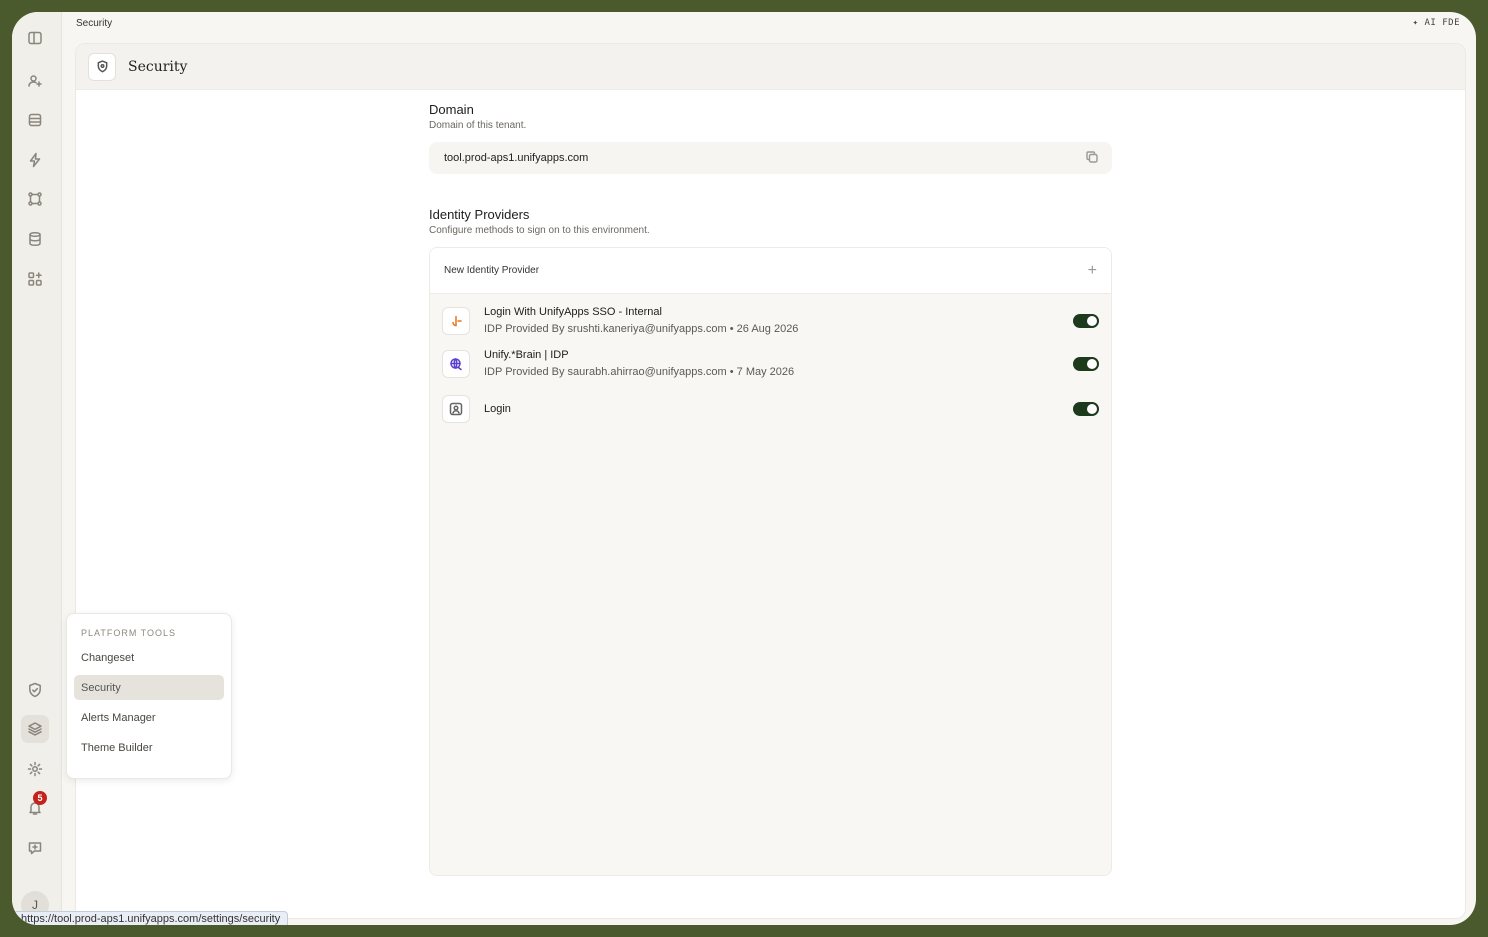  I want to click on identity-providers-title: Identity Providers, so click(479, 214).